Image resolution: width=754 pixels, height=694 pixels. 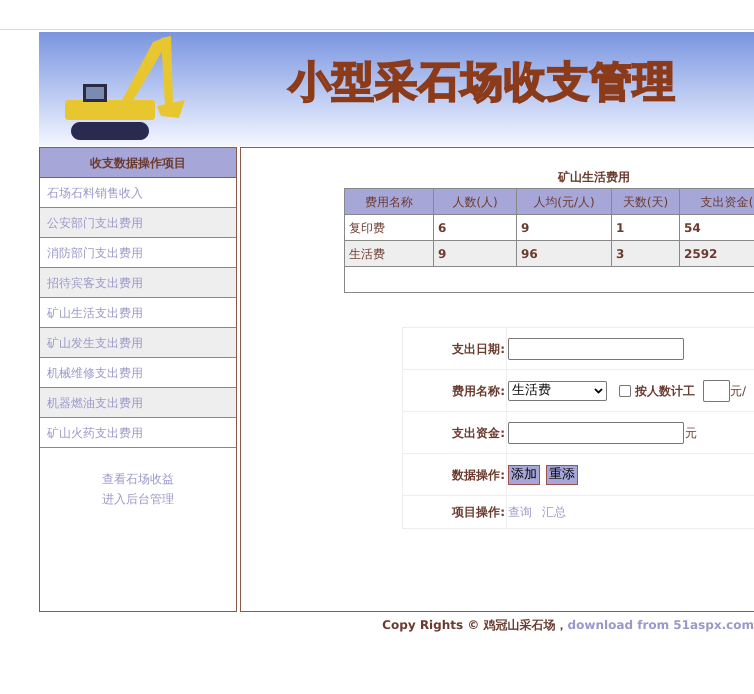 I want to click on expense-select: 生活费, so click(x=557, y=390).